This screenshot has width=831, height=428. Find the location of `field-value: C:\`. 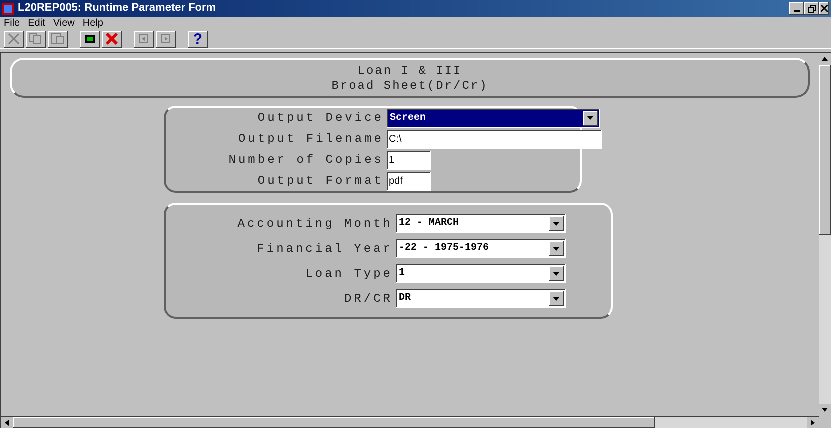

field-value: C:\ is located at coordinates (395, 139).